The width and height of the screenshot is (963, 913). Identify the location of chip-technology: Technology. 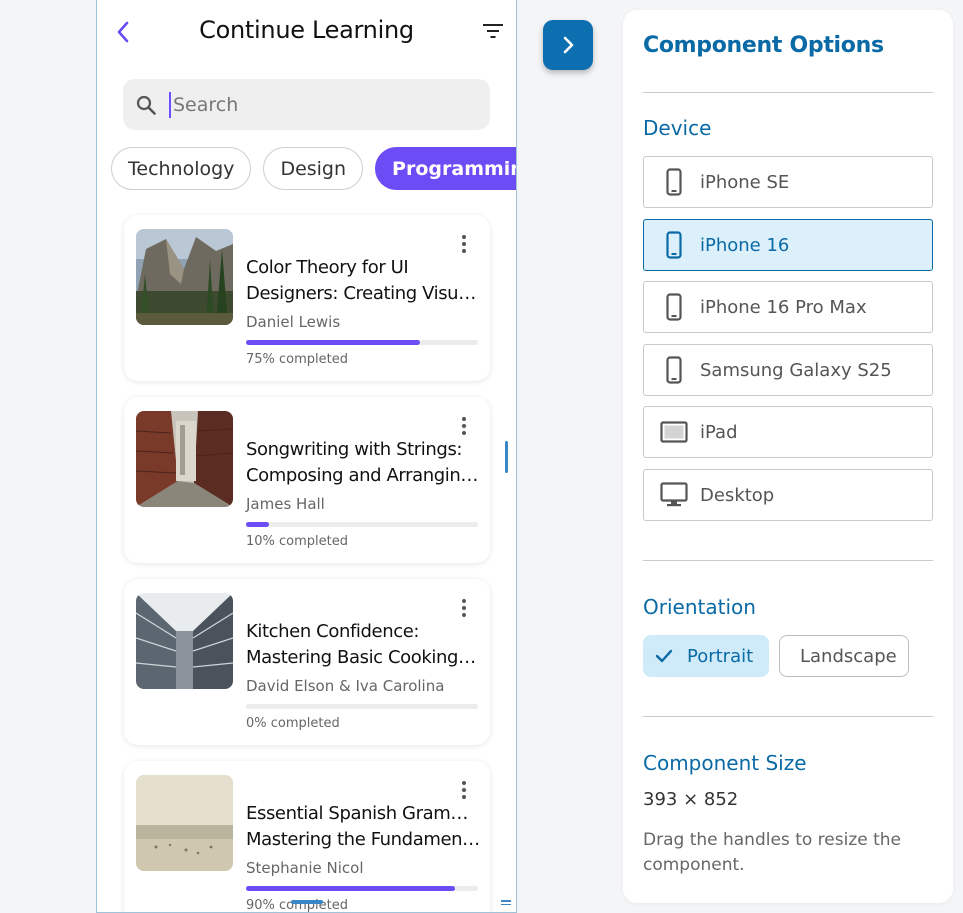
(181, 168).